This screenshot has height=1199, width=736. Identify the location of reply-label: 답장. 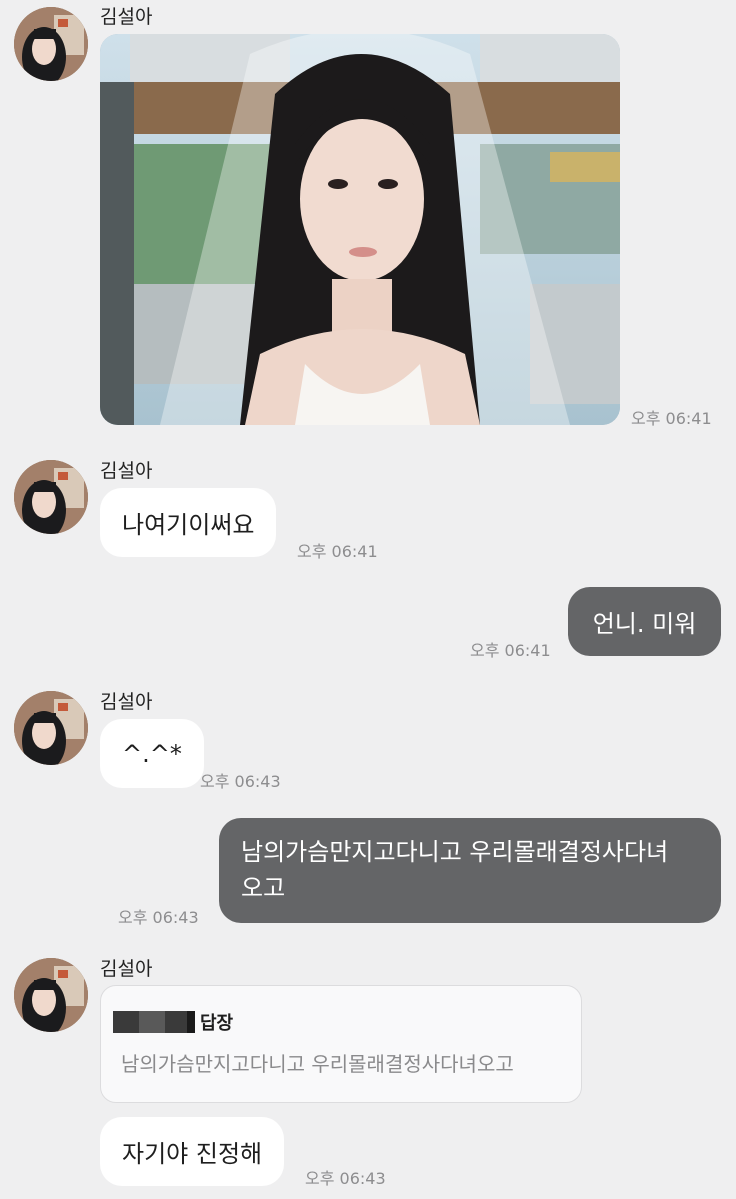
(217, 1023).